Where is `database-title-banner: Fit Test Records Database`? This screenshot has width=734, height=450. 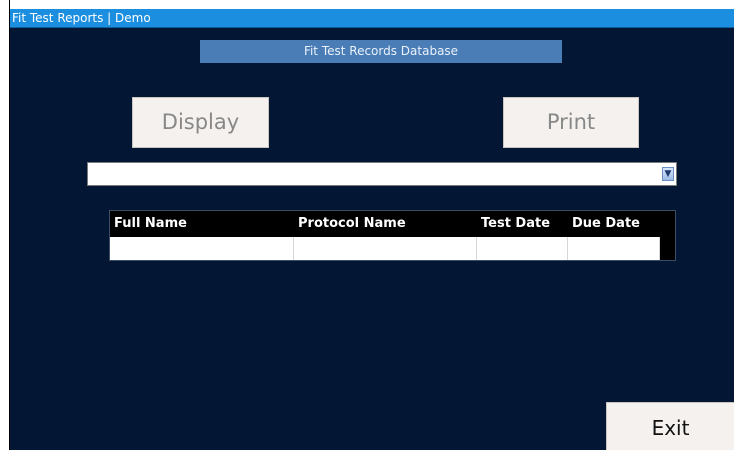 database-title-banner: Fit Test Records Database is located at coordinates (381, 51).